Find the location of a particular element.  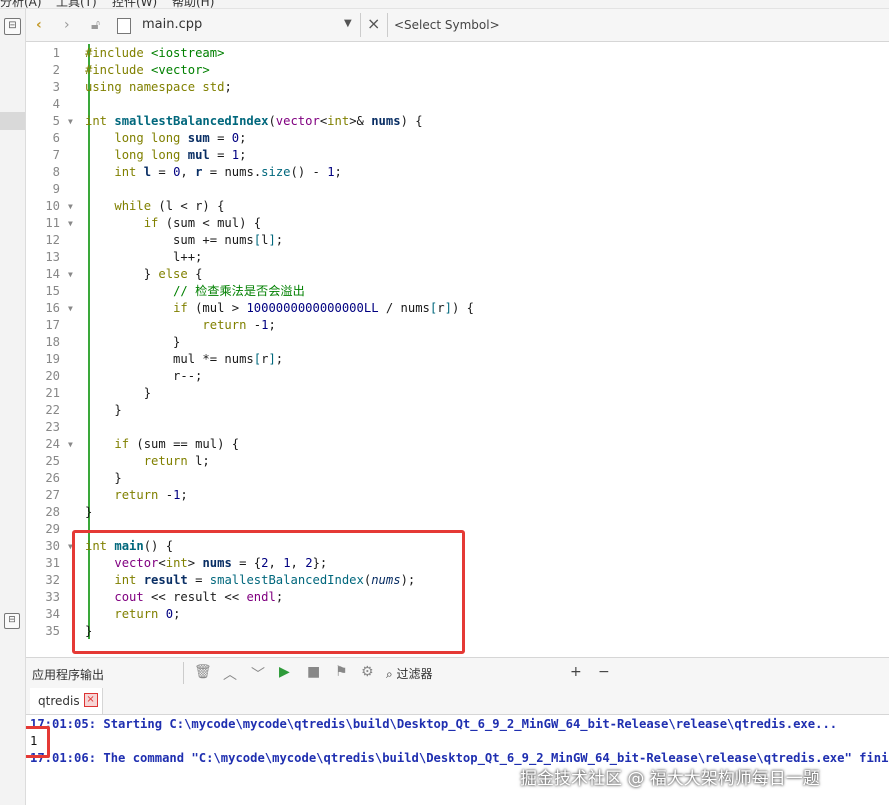

symbol-selector: <Select Symbol> is located at coordinates (447, 25).